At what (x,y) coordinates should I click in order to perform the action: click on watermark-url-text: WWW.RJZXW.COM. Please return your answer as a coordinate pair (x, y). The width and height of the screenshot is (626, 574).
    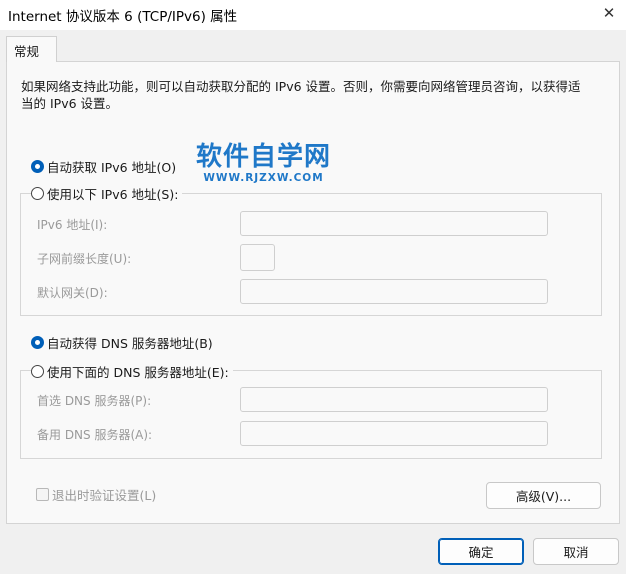
    Looking at the image, I should click on (263, 178).